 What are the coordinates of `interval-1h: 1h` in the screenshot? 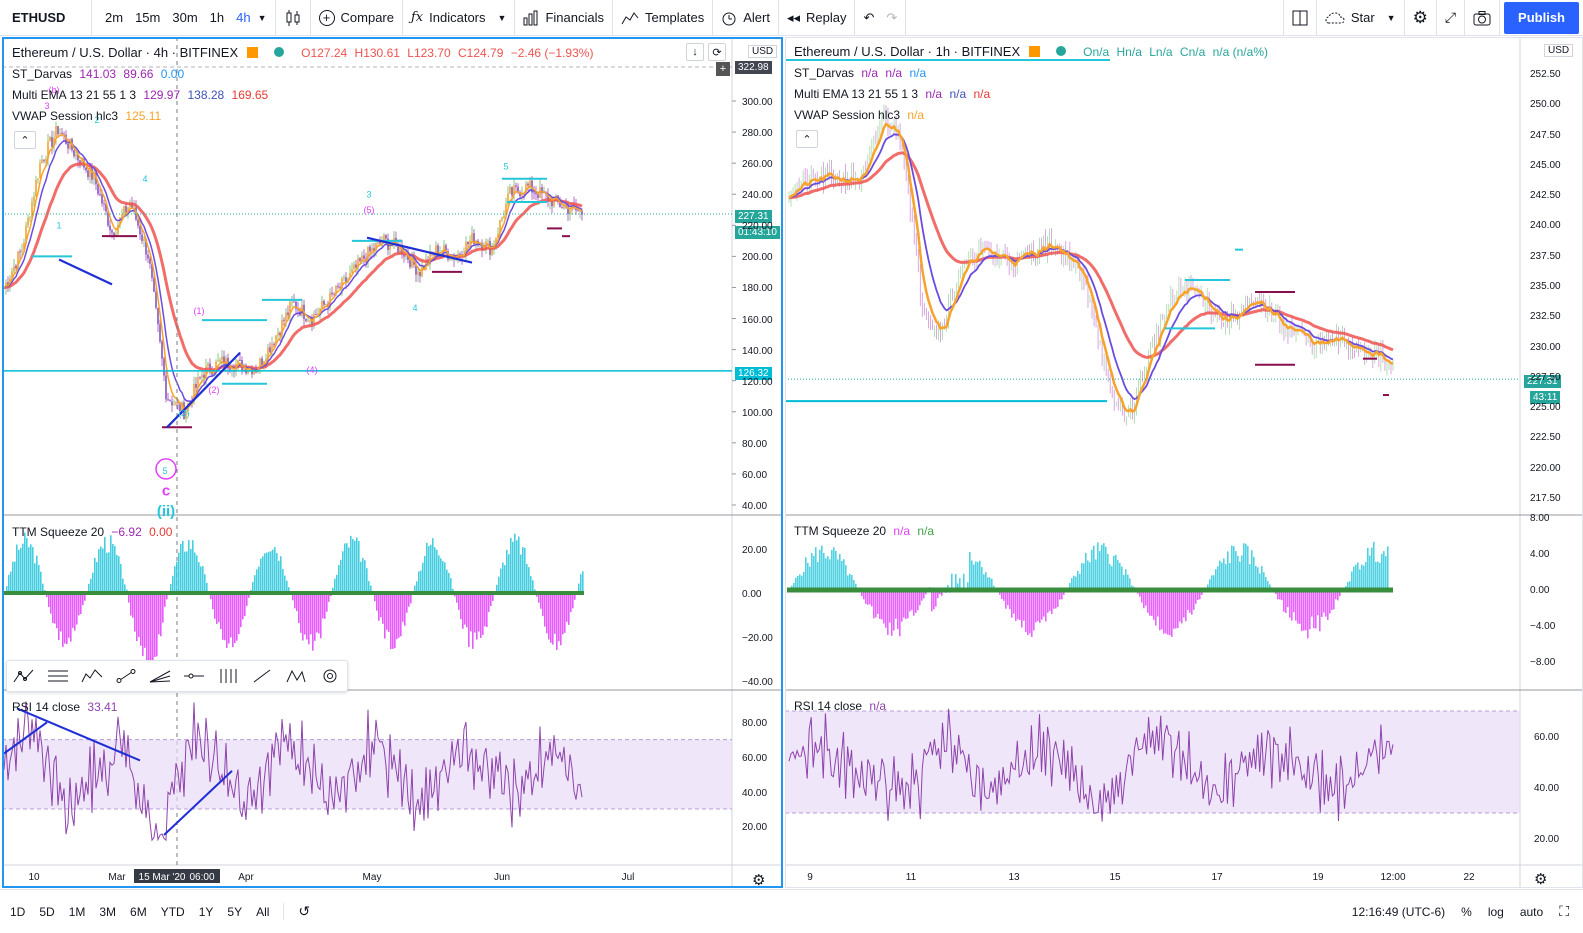 It's located at (217, 17).